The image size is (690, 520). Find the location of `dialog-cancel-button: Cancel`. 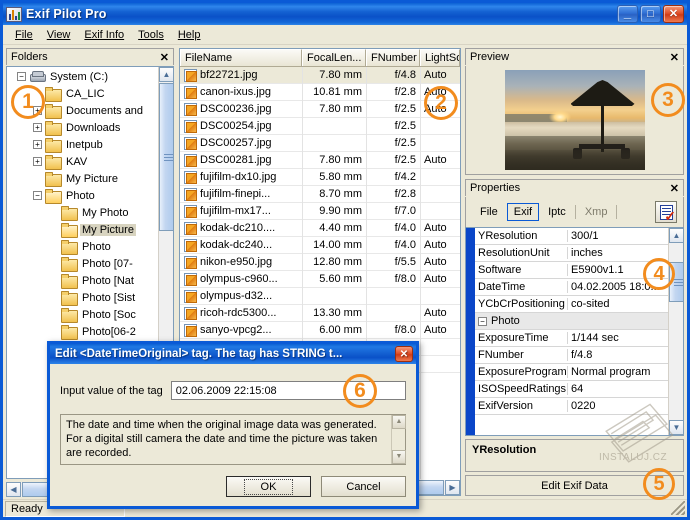

dialog-cancel-button: Cancel is located at coordinates (363, 486).